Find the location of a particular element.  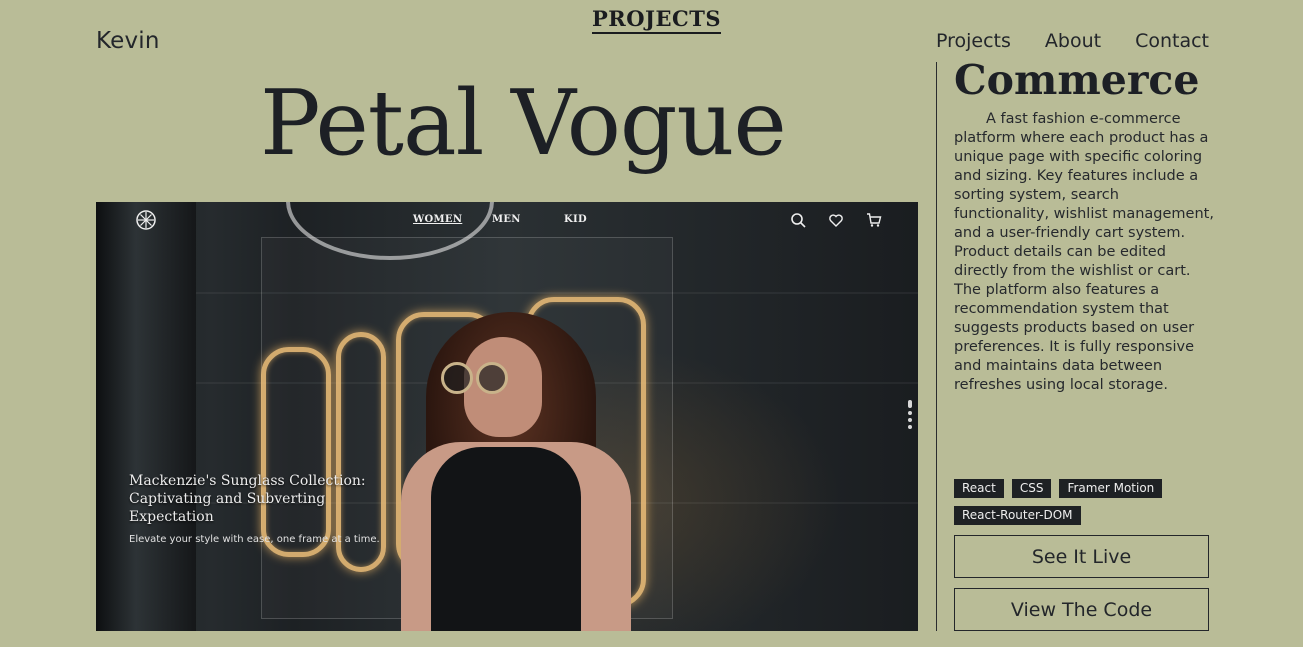

nav-about: About is located at coordinates (1073, 41).